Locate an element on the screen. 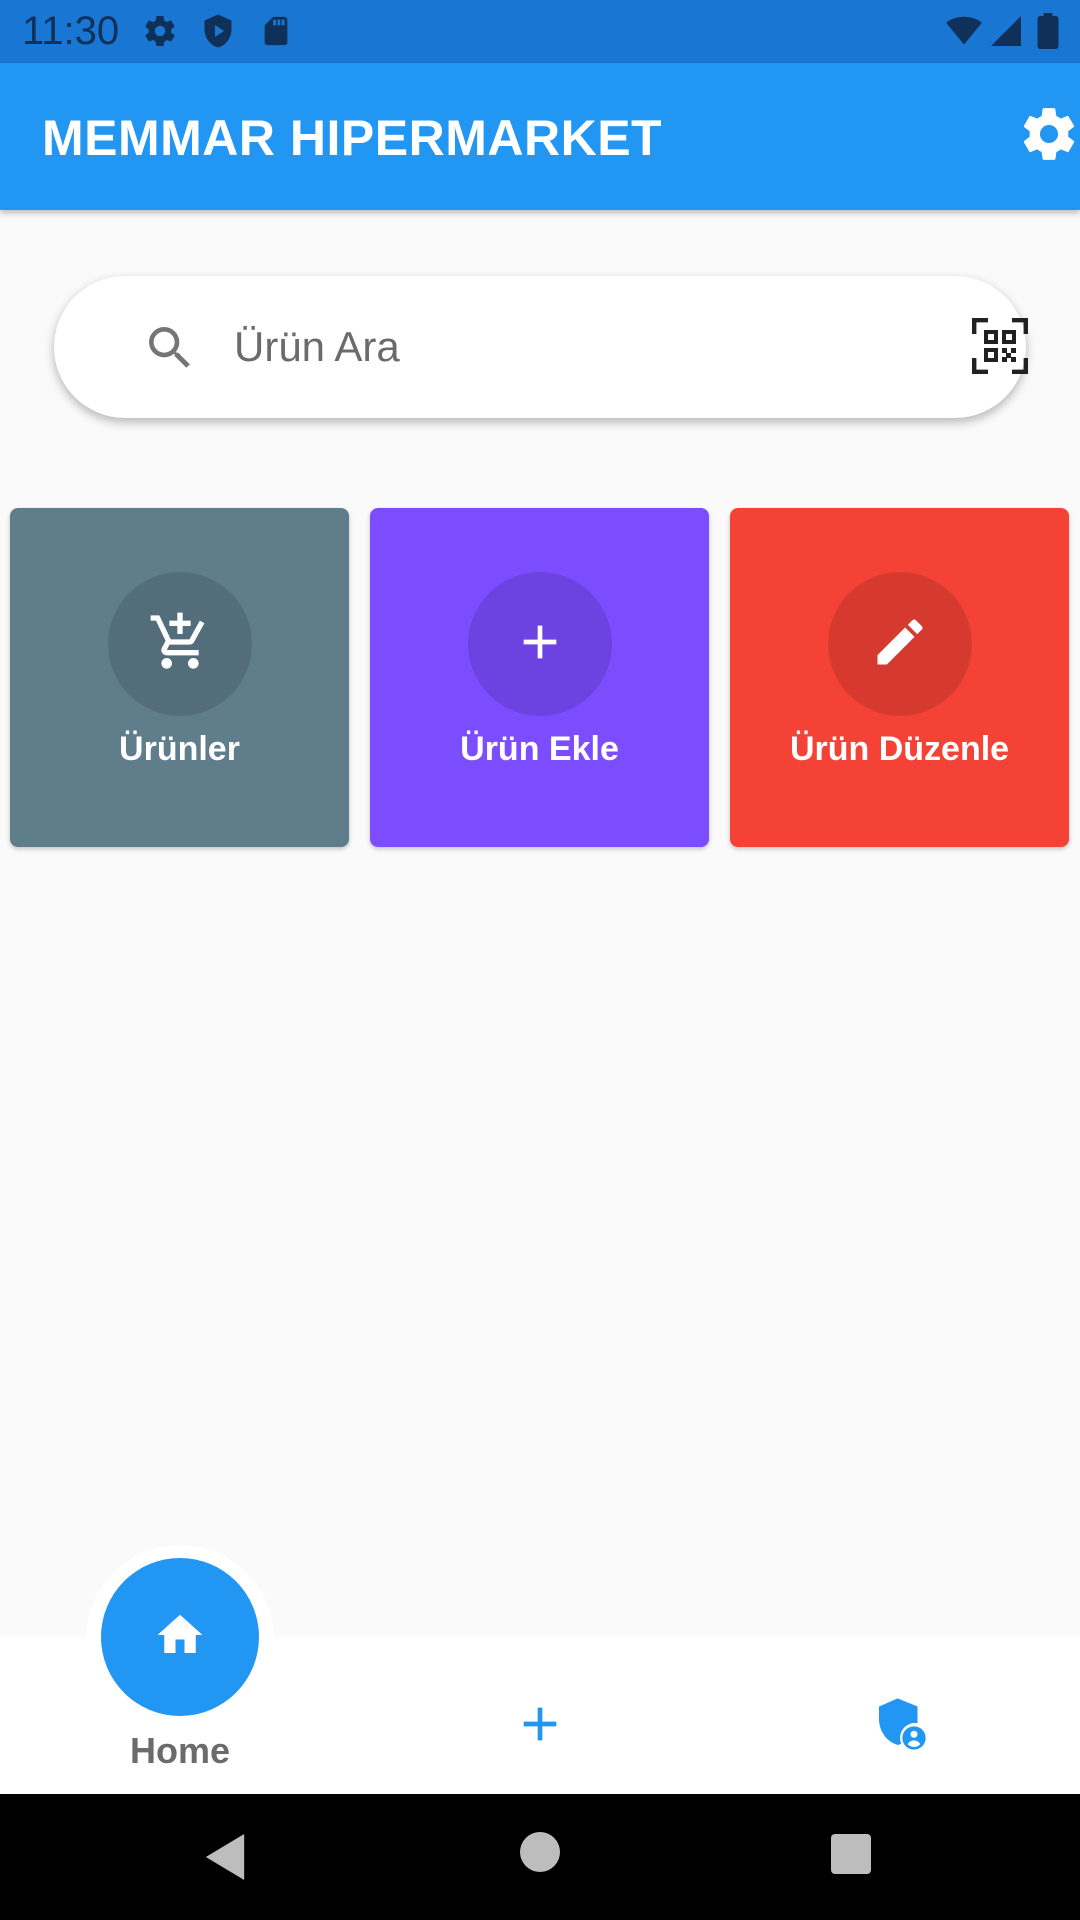 The width and height of the screenshot is (1080, 1920). recent-apps-icon is located at coordinates (851, 1854).